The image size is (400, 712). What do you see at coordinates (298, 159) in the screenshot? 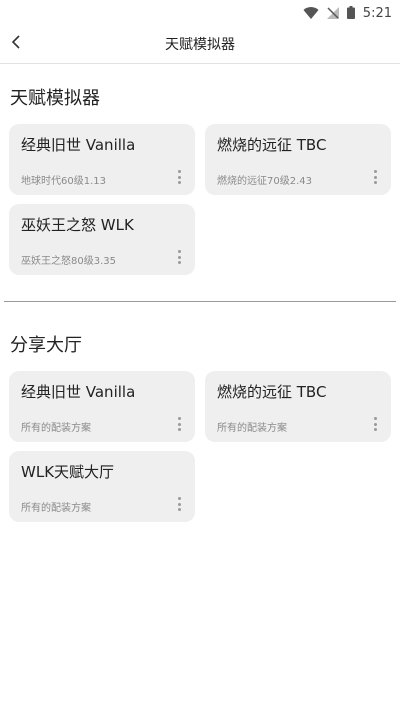
I see `simulator-card-tbc: 燃烧的远征 TBC 燃烧的远征70级2.43` at bounding box center [298, 159].